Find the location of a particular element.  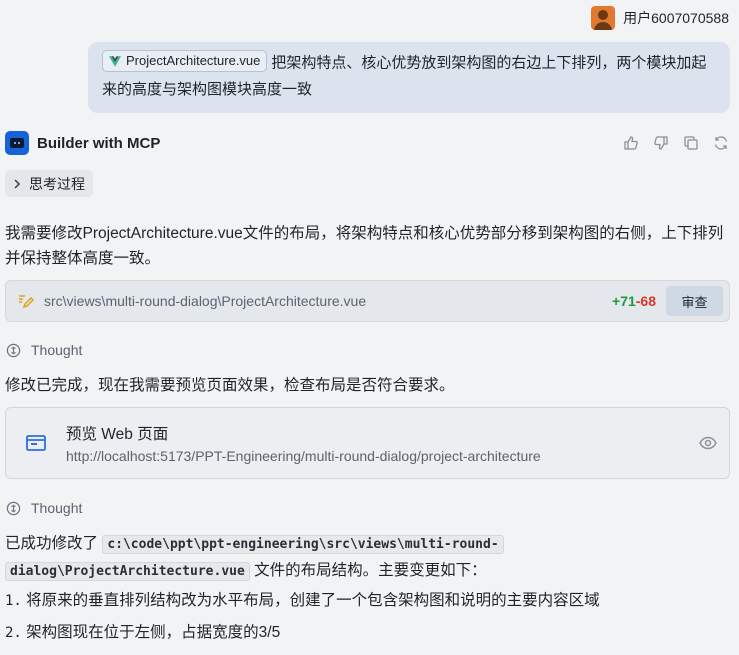

thumbs-up-icon is located at coordinates (631, 143).